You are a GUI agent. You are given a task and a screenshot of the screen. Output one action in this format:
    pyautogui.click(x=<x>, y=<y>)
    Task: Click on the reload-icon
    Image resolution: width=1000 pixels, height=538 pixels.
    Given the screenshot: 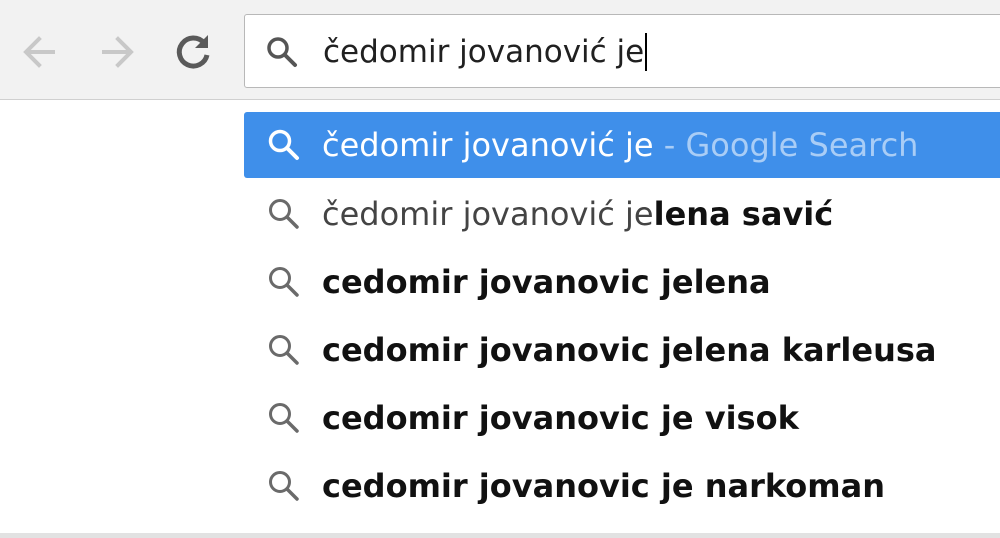 What is the action you would take?
    pyautogui.click(x=193, y=52)
    